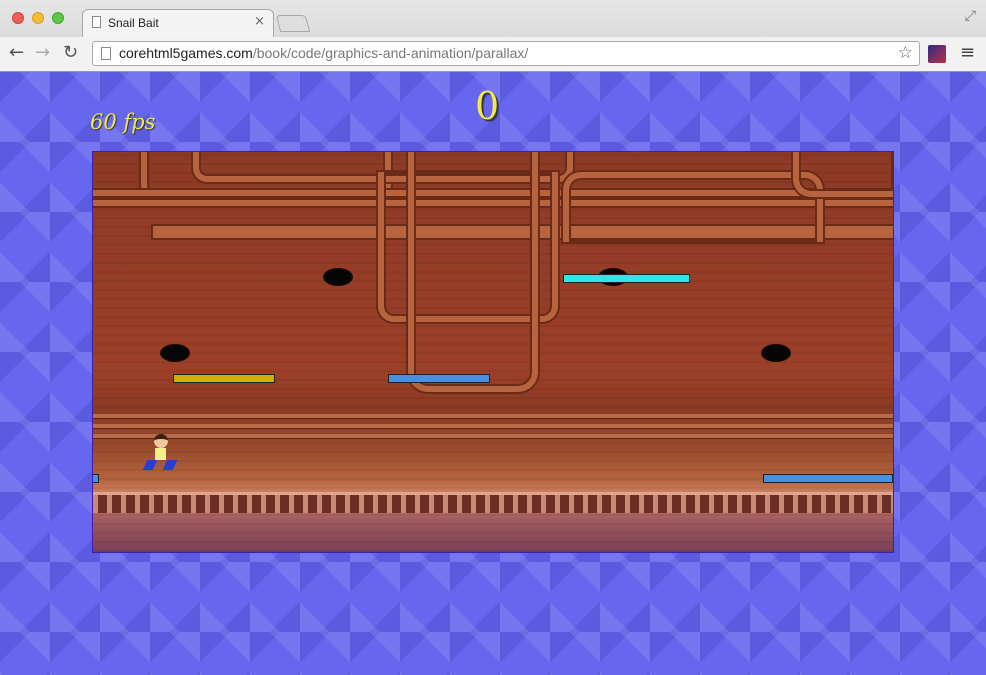  I want to click on fps-counter: 60 fps, so click(123, 122).